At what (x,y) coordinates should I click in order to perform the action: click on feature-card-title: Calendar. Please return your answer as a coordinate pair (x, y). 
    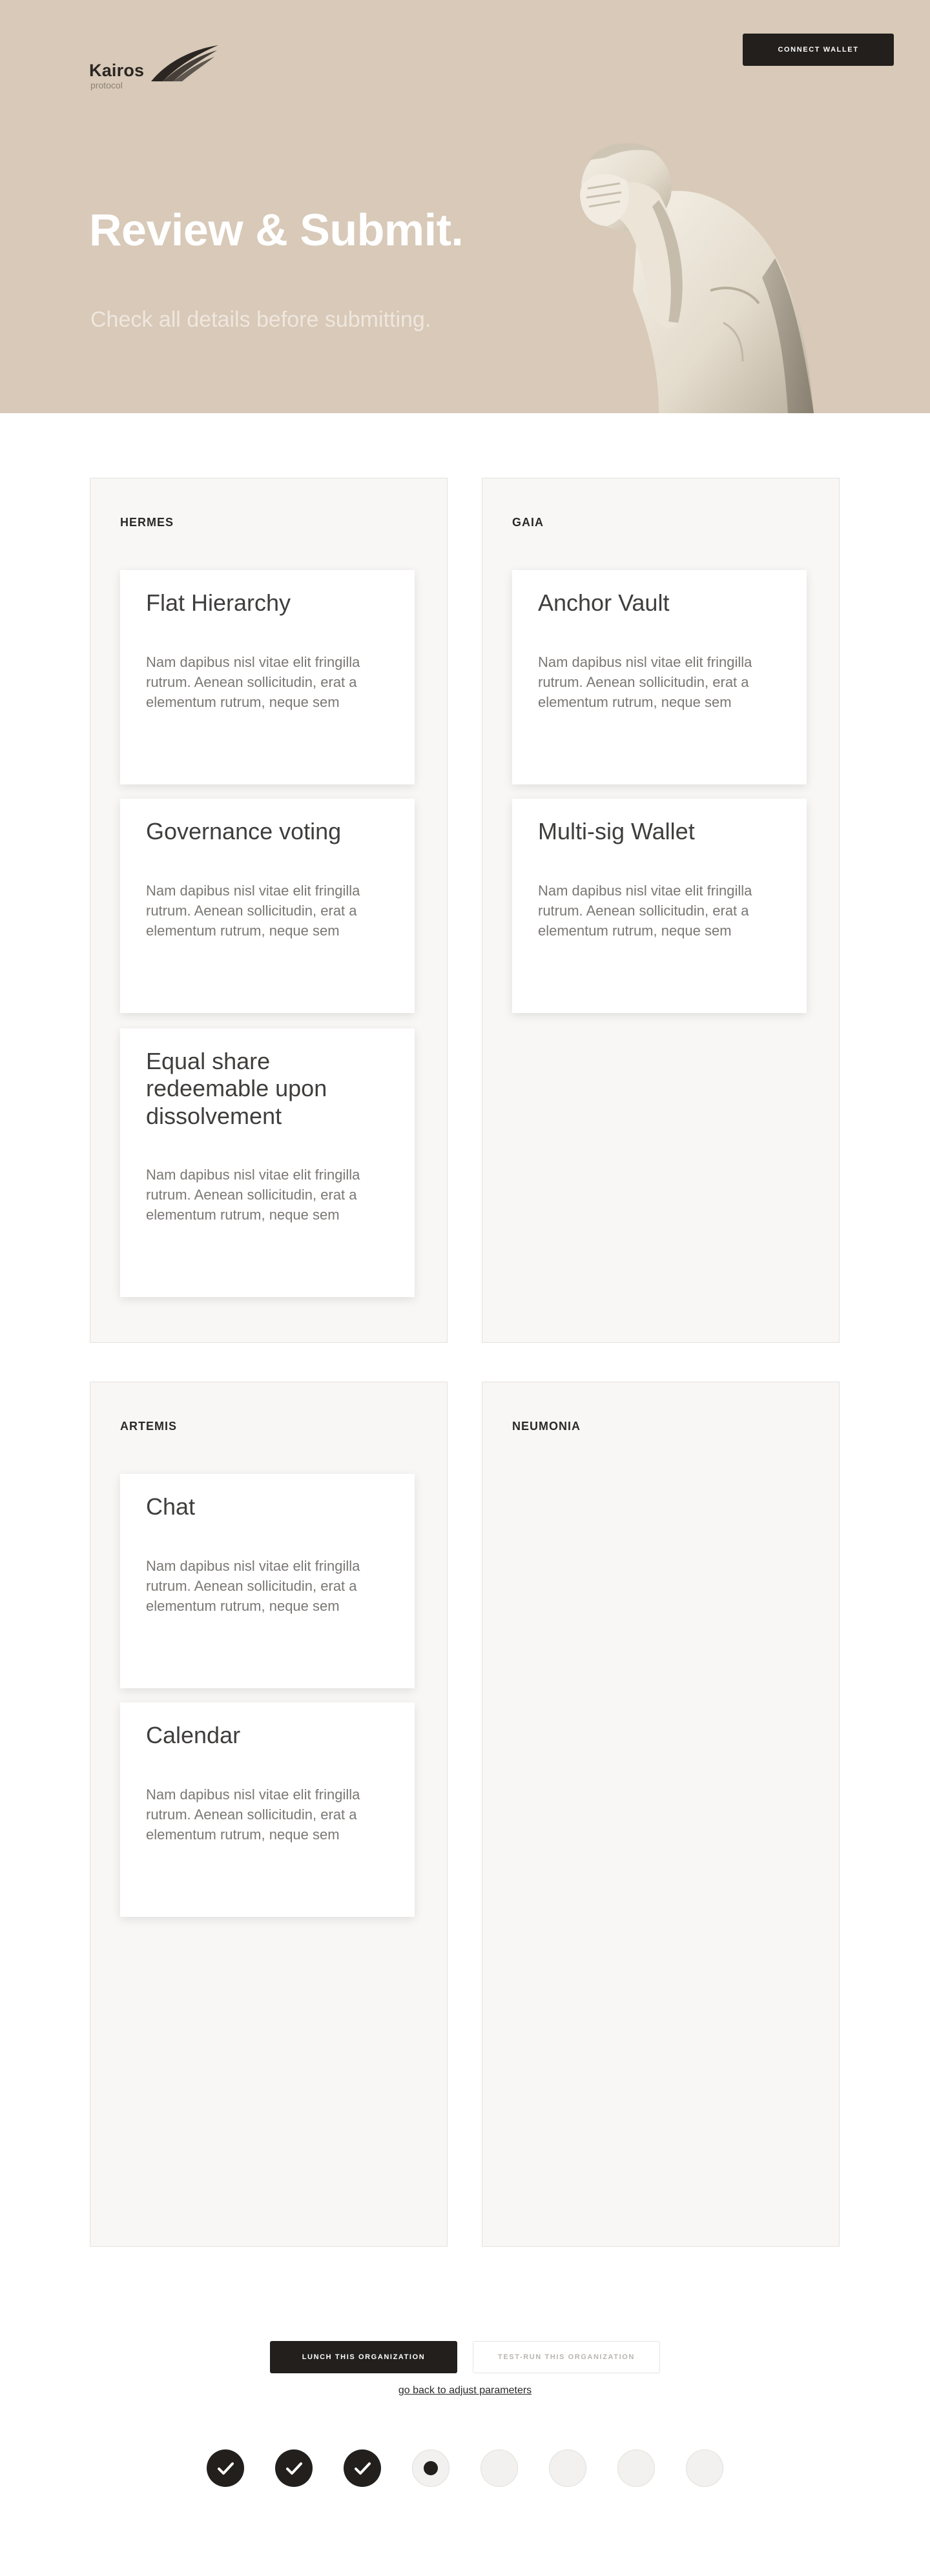
    Looking at the image, I should click on (194, 1735).